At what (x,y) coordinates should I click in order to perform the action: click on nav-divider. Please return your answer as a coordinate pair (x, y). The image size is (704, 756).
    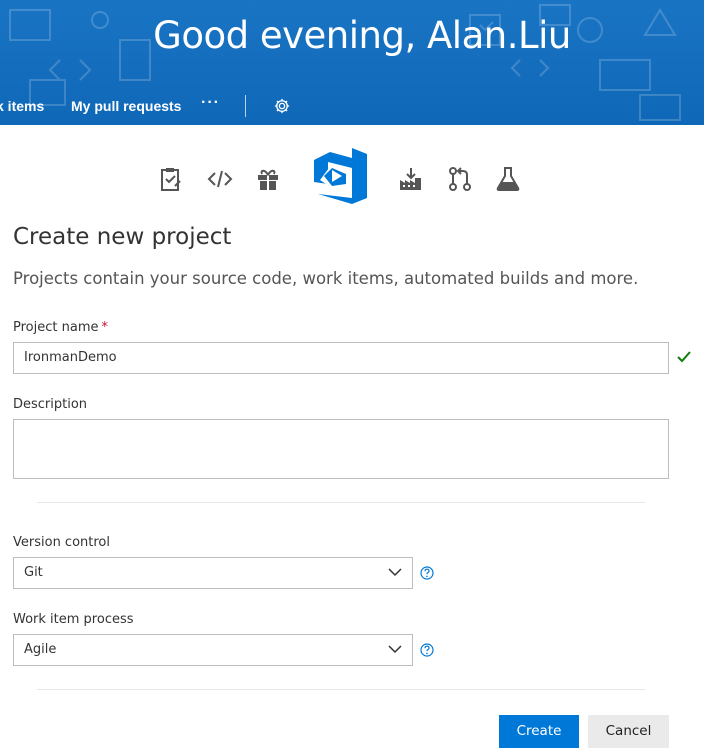
    Looking at the image, I should click on (245, 106).